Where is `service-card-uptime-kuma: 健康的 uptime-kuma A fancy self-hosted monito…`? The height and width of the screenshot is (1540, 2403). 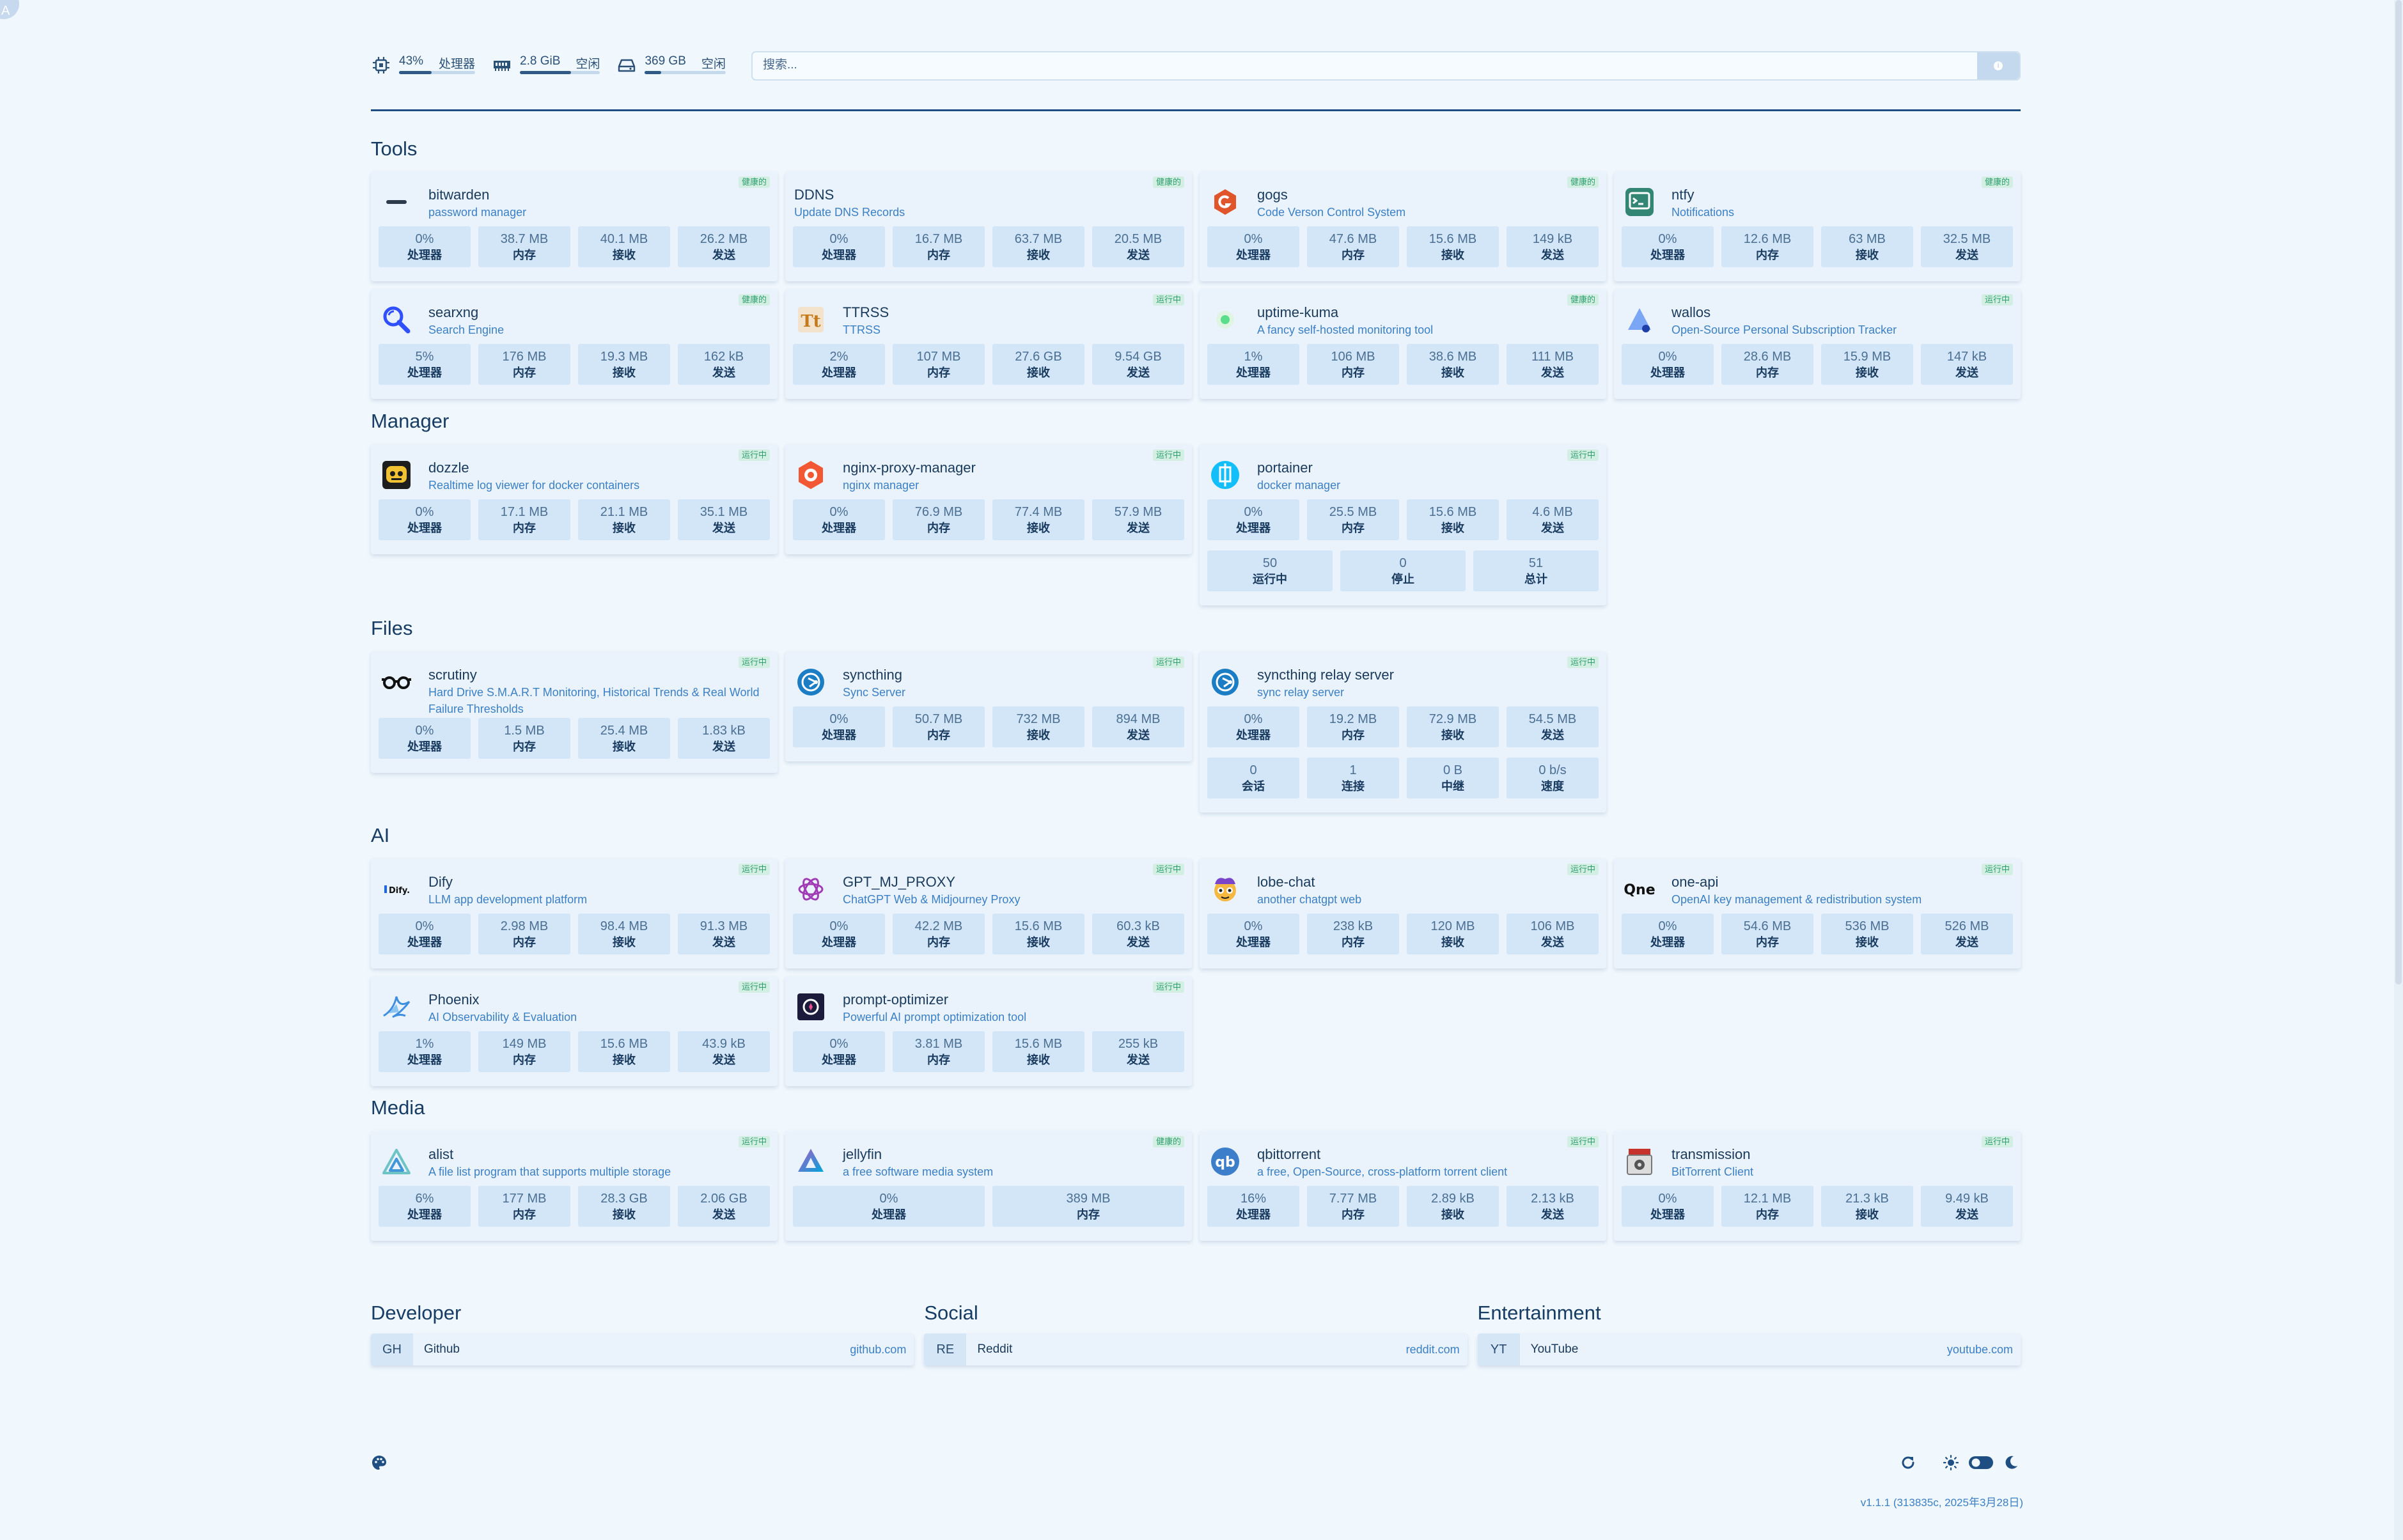
service-card-uptime-kuma: 健康的 uptime-kuma A fancy self-hosted monito… is located at coordinates (1403, 344).